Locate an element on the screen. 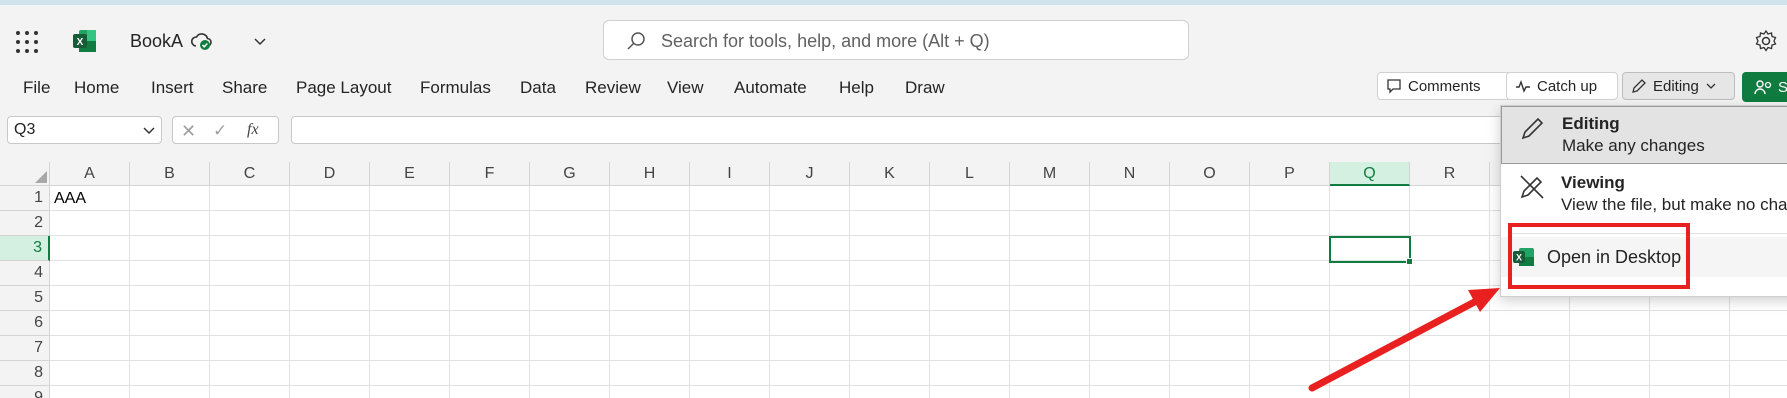 Image resolution: width=1787 pixels, height=398 pixels. editing-description: Make any changes is located at coordinates (1633, 145).